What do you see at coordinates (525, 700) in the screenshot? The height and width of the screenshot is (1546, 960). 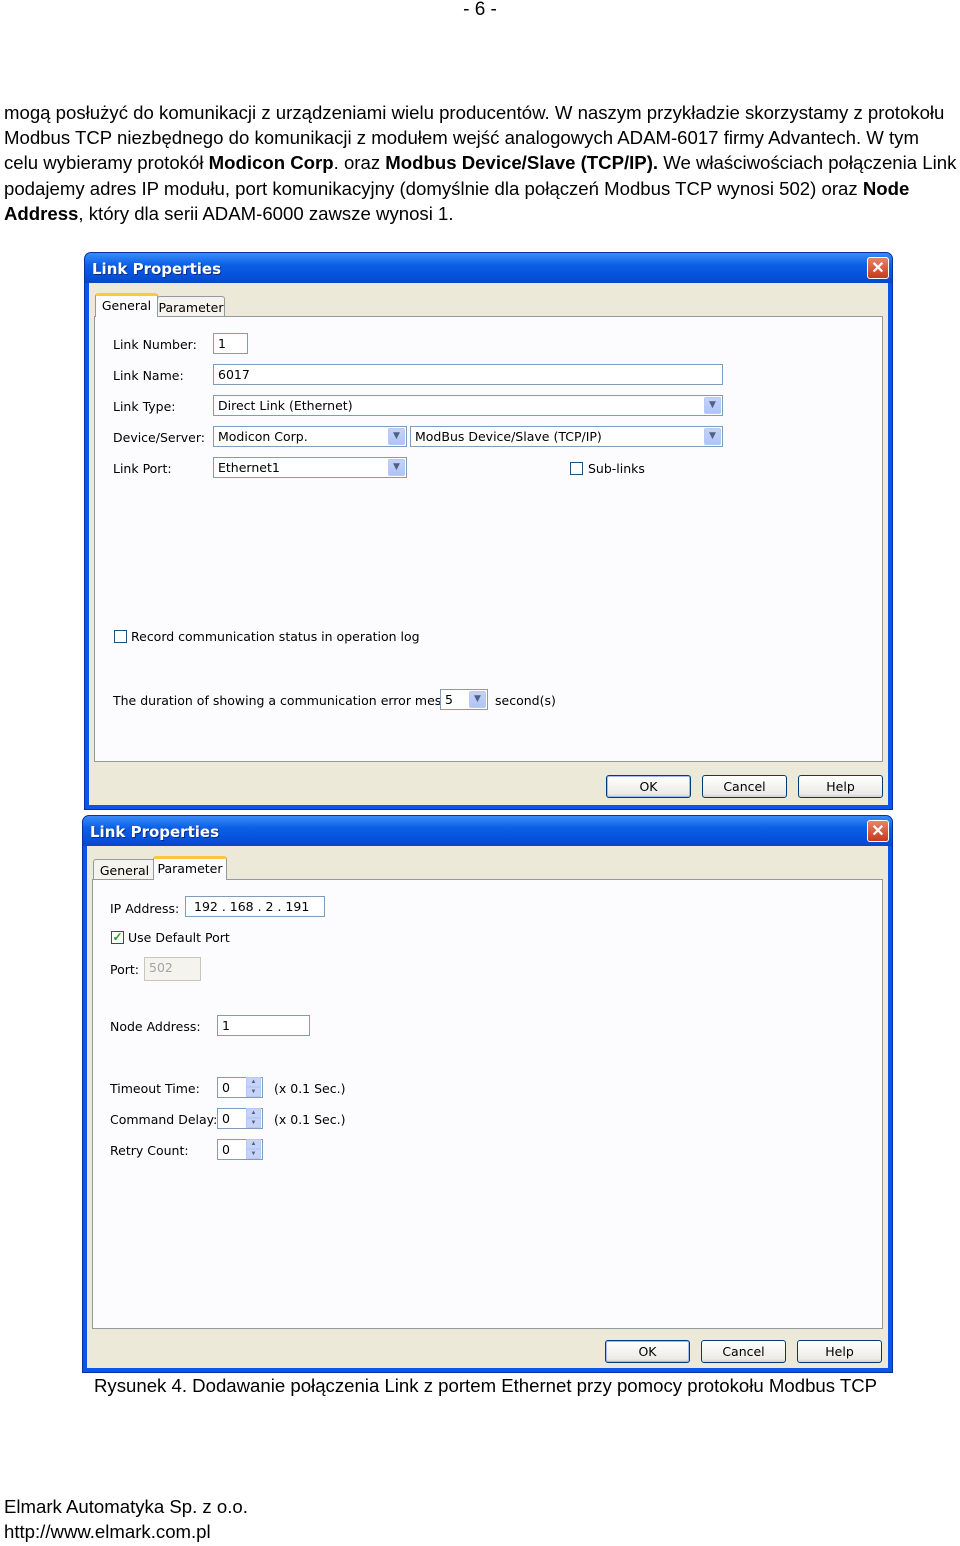 I see `duration-unit: second(s)` at bounding box center [525, 700].